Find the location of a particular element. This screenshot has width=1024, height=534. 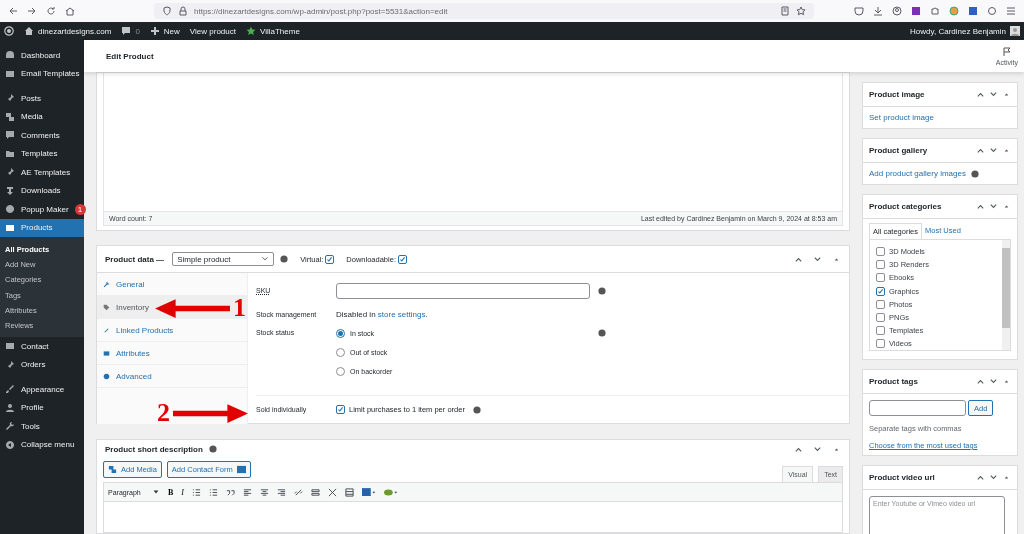

menu-item: Collapse menu is located at coordinates (42, 445).